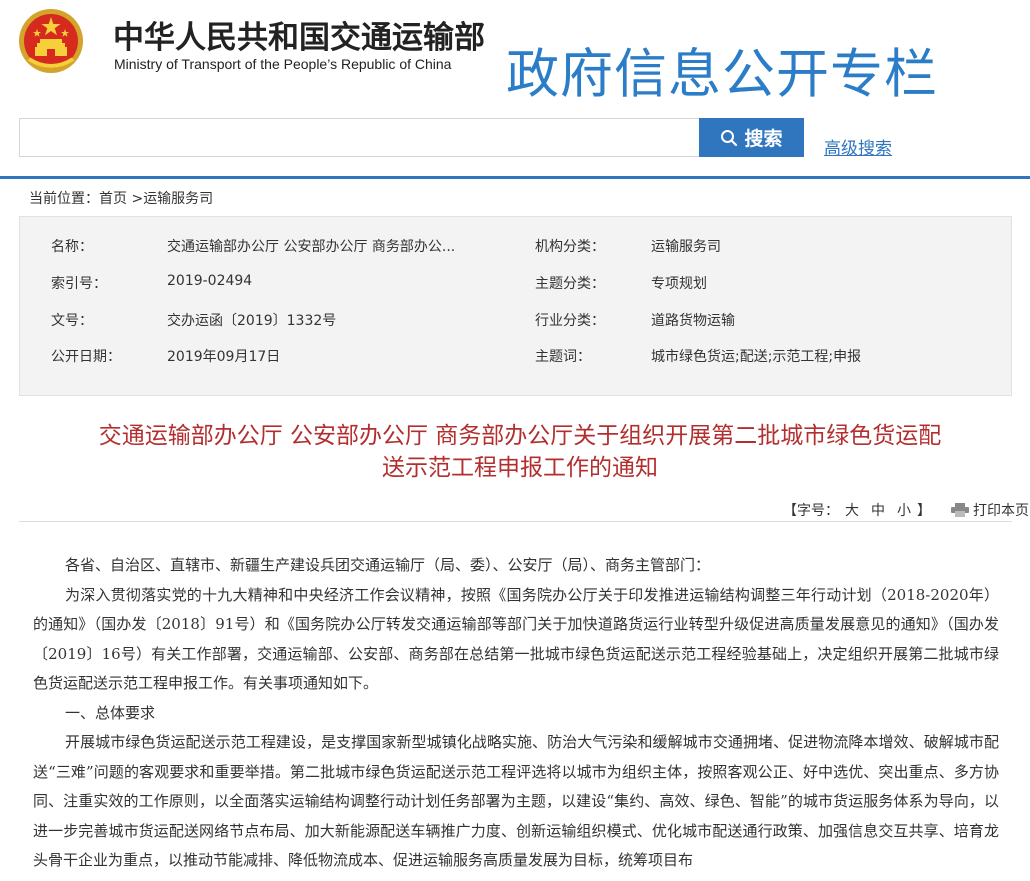 This screenshot has height=881, width=1030. Describe the element at coordinates (178, 199) in the screenshot. I see `breadcrumb-current-link: 运输服务司` at that location.